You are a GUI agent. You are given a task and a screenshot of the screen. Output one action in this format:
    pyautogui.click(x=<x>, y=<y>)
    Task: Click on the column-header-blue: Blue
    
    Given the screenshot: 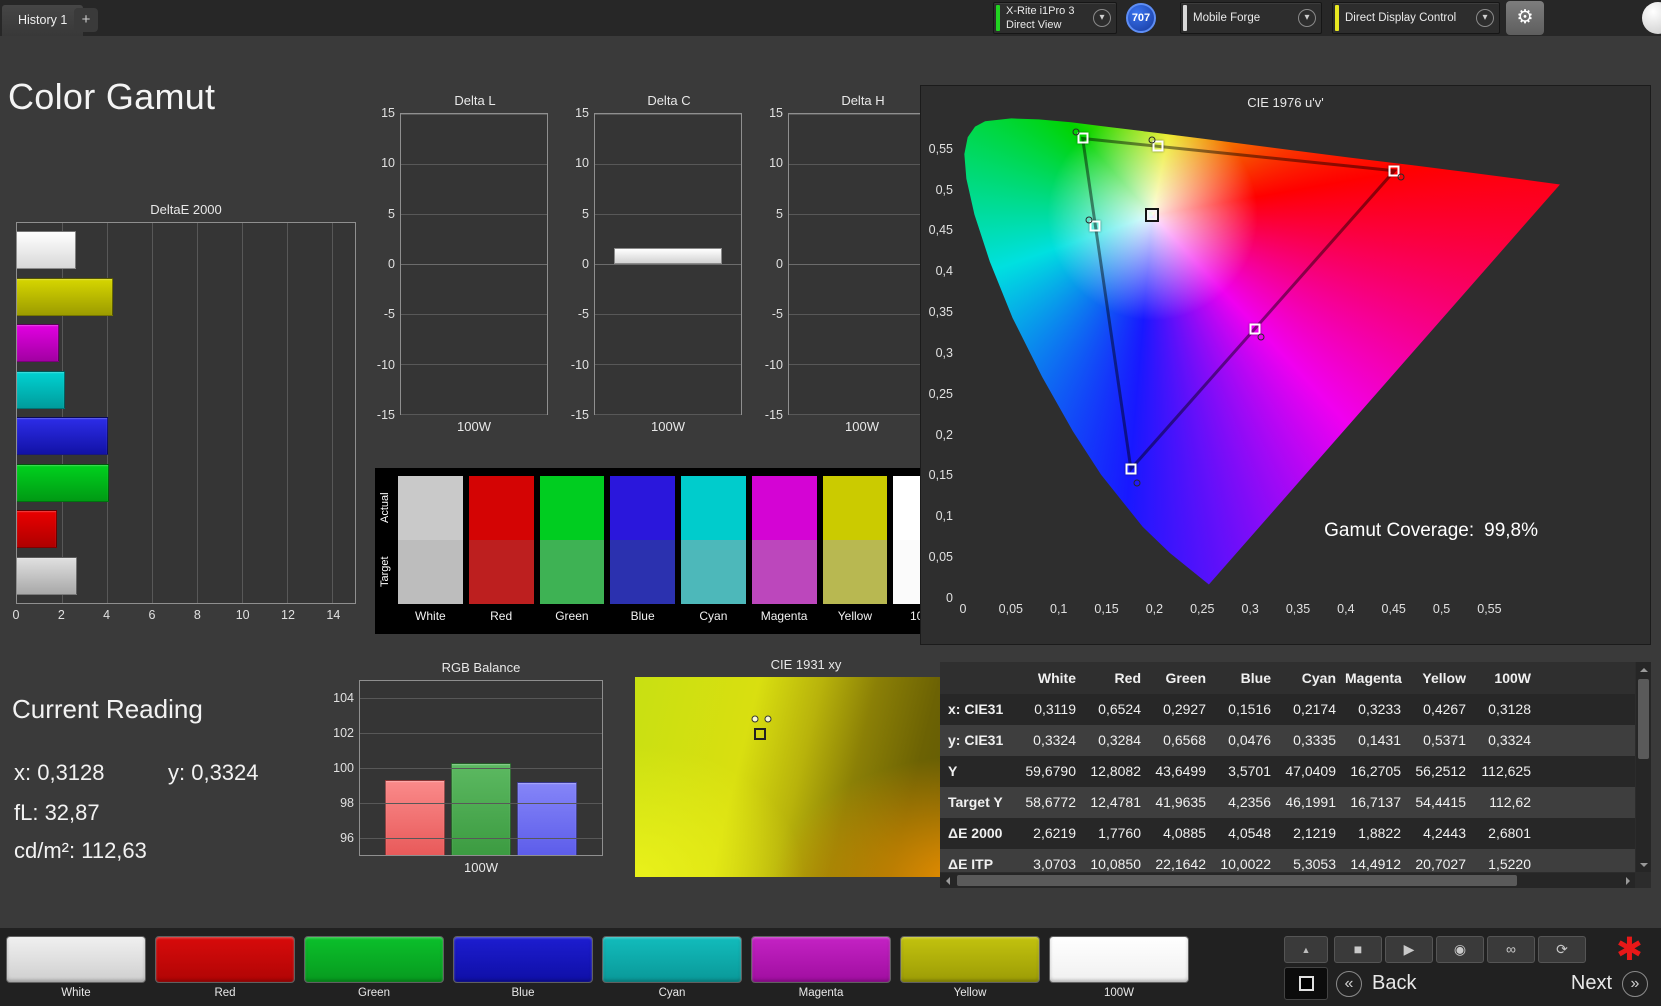 What is the action you would take?
    pyautogui.click(x=1255, y=678)
    